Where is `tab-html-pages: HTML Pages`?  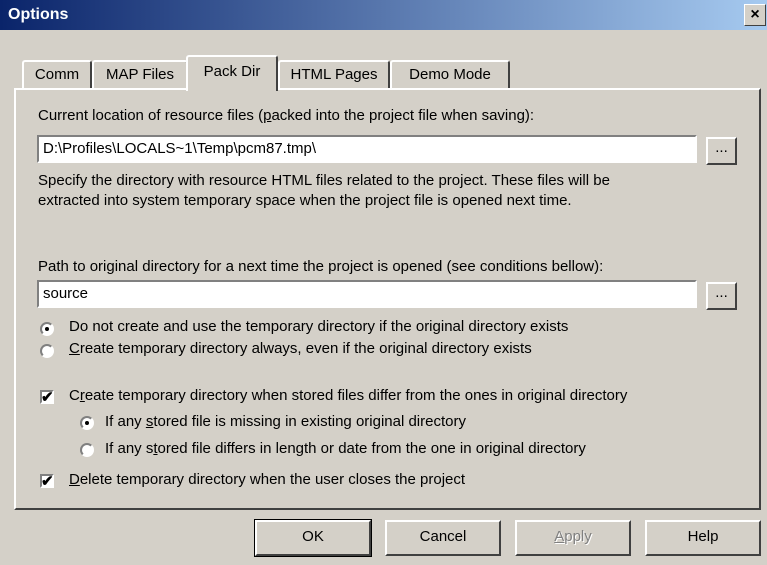 tab-html-pages: HTML Pages is located at coordinates (334, 75).